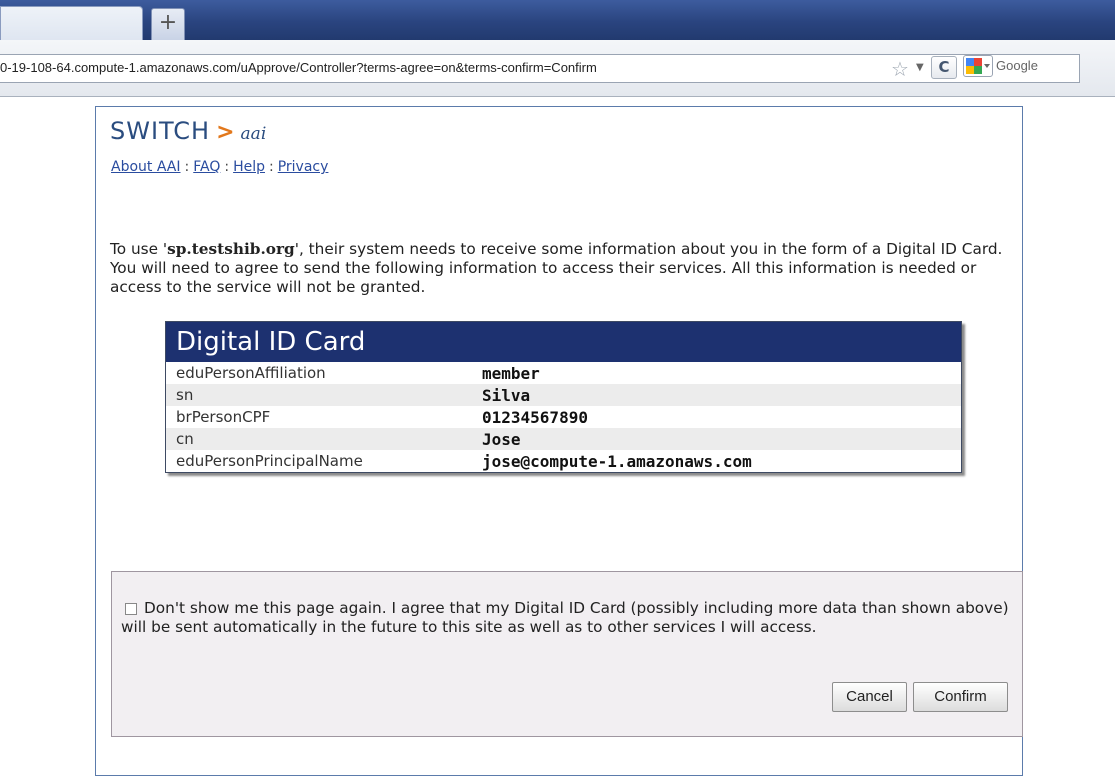 The width and height of the screenshot is (1115, 776). What do you see at coordinates (506, 395) in the screenshot?
I see `attribute-value: Silva` at bounding box center [506, 395].